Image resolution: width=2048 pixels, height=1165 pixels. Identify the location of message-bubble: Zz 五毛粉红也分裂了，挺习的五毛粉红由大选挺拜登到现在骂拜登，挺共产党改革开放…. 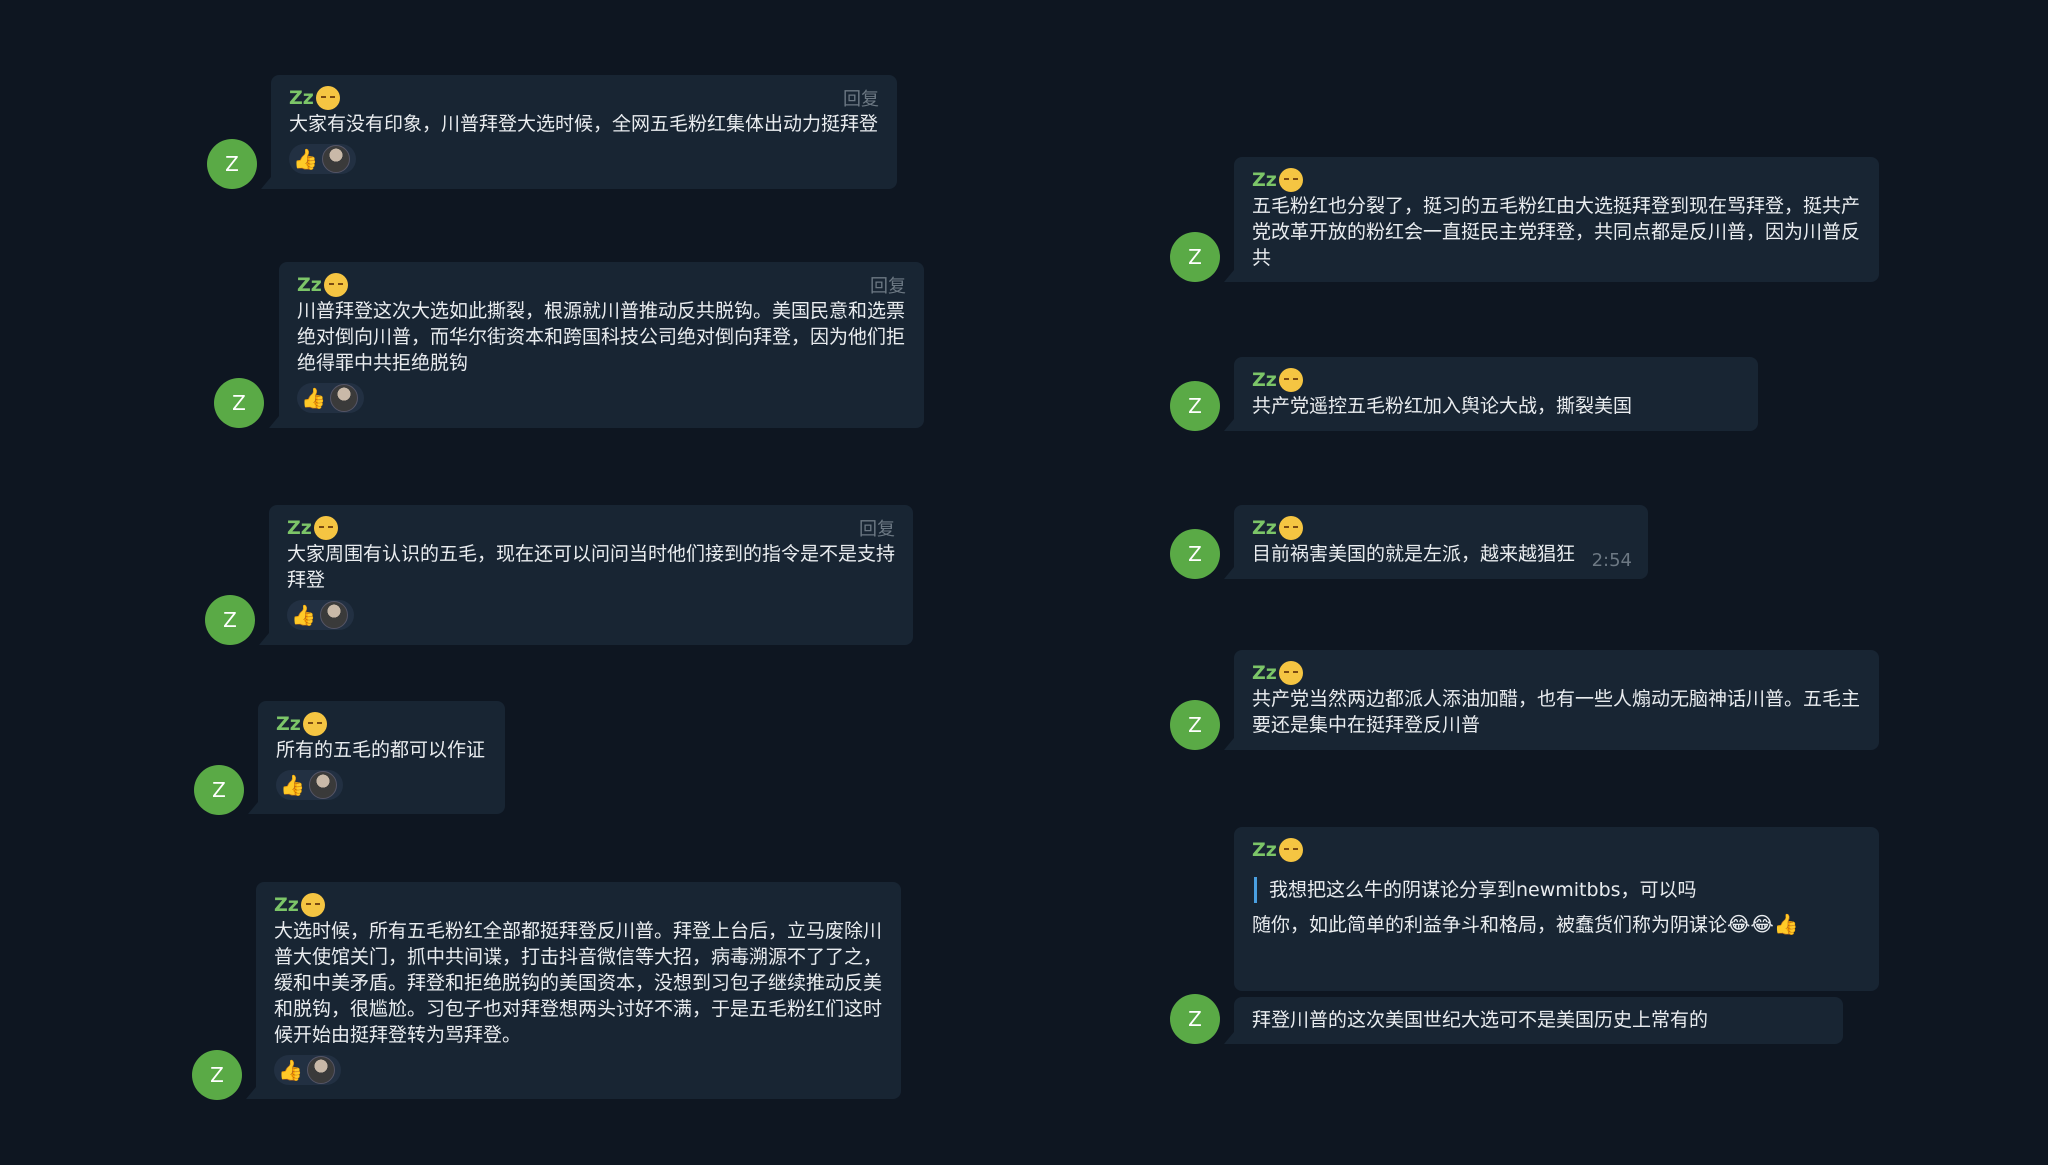
(1551, 219).